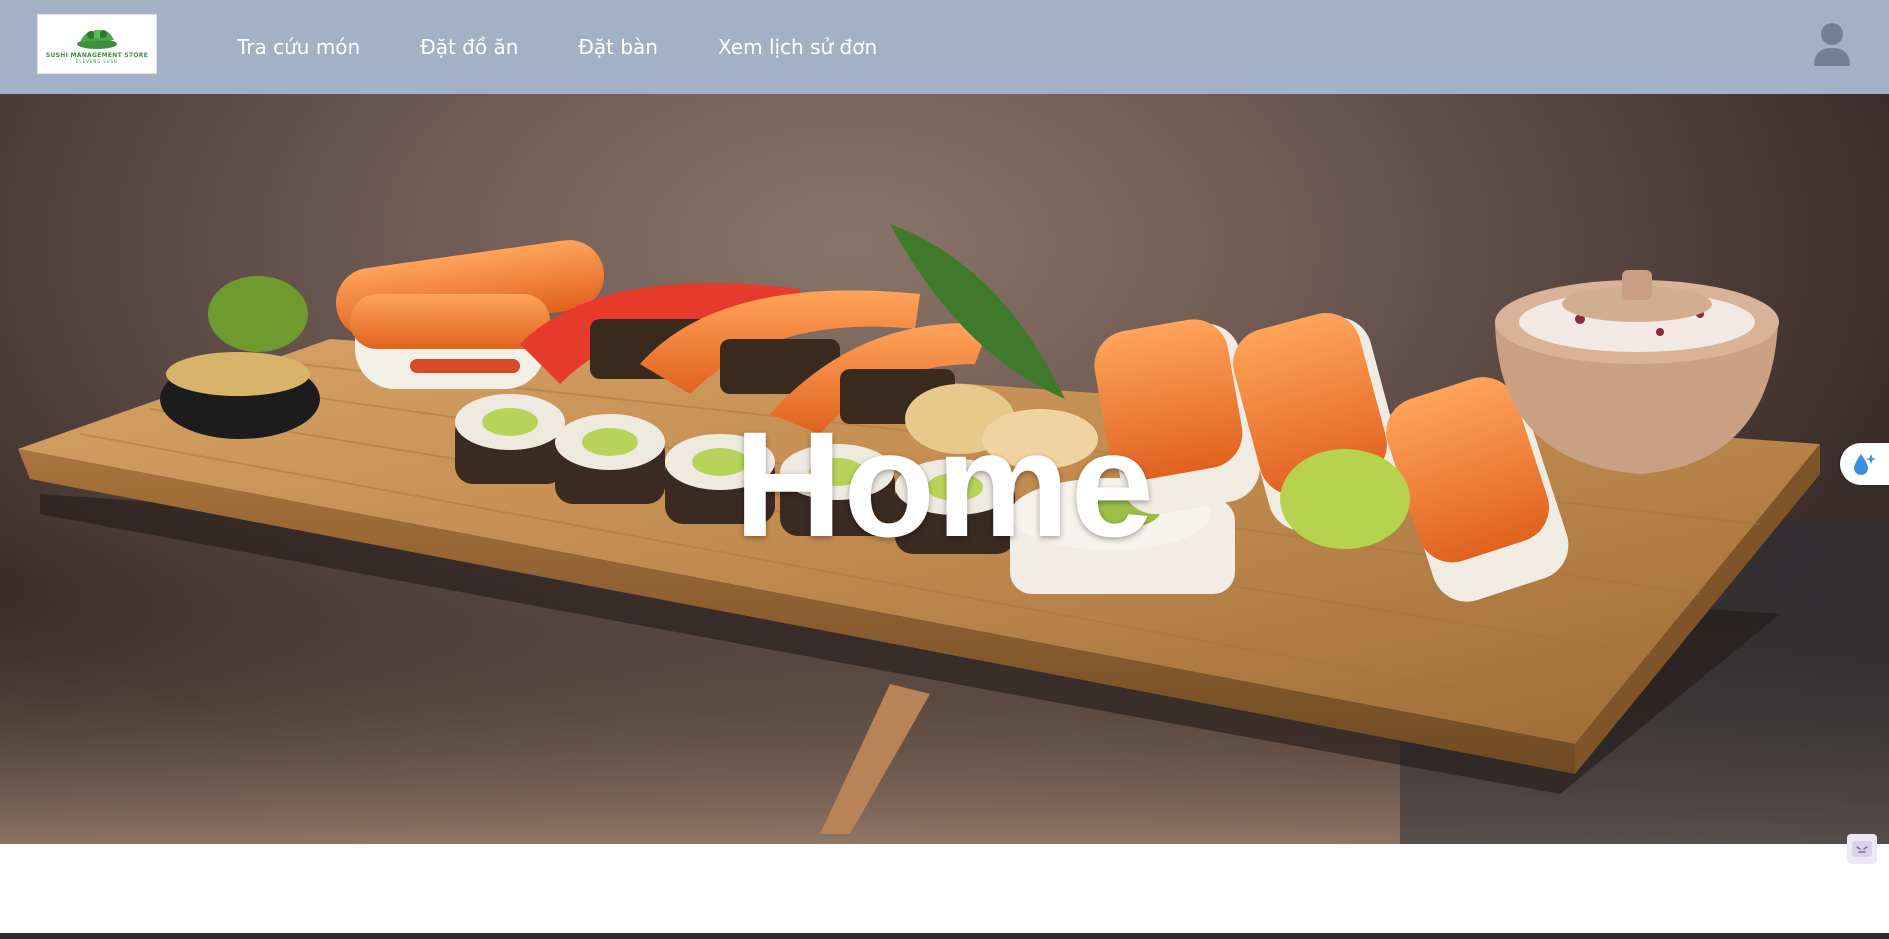 Image resolution: width=1889 pixels, height=939 pixels. Describe the element at coordinates (944, 483) in the screenshot. I see `hero-title: Home` at that location.